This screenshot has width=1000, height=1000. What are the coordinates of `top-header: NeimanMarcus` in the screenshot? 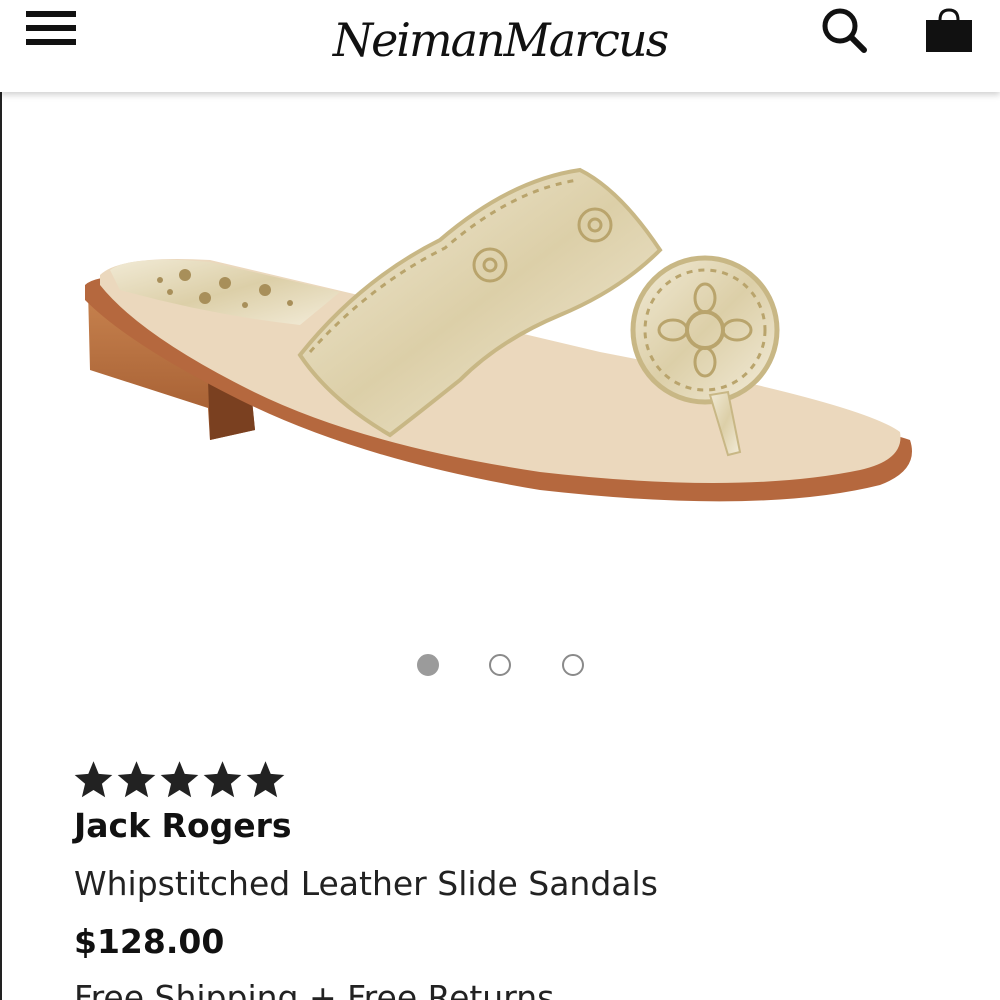 It's located at (500, 46).